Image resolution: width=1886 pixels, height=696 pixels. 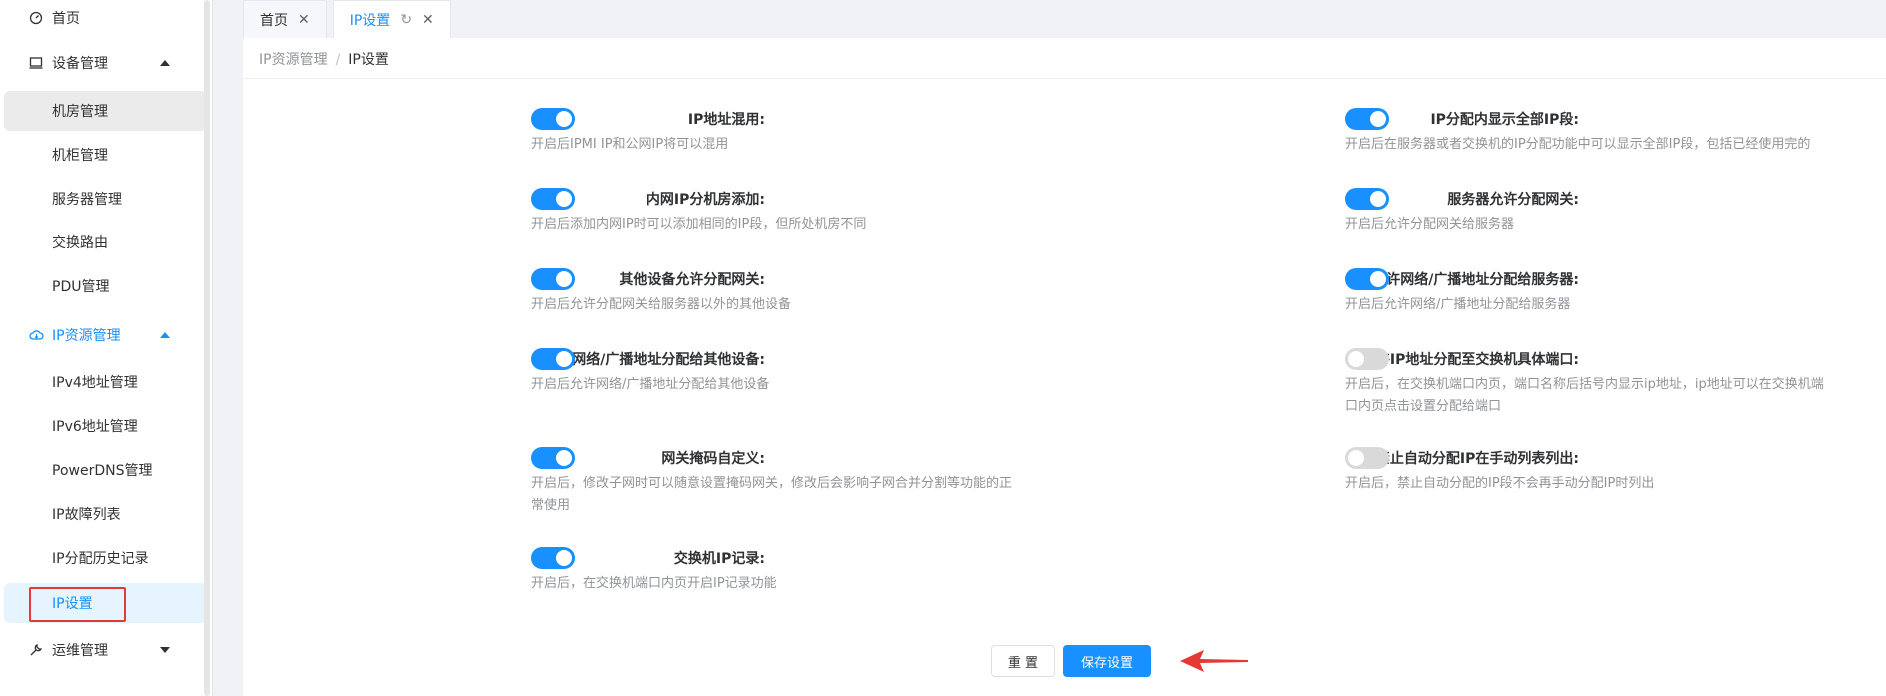 What do you see at coordinates (106, 19) in the screenshot?
I see `sidebar-item-home: 首页` at bounding box center [106, 19].